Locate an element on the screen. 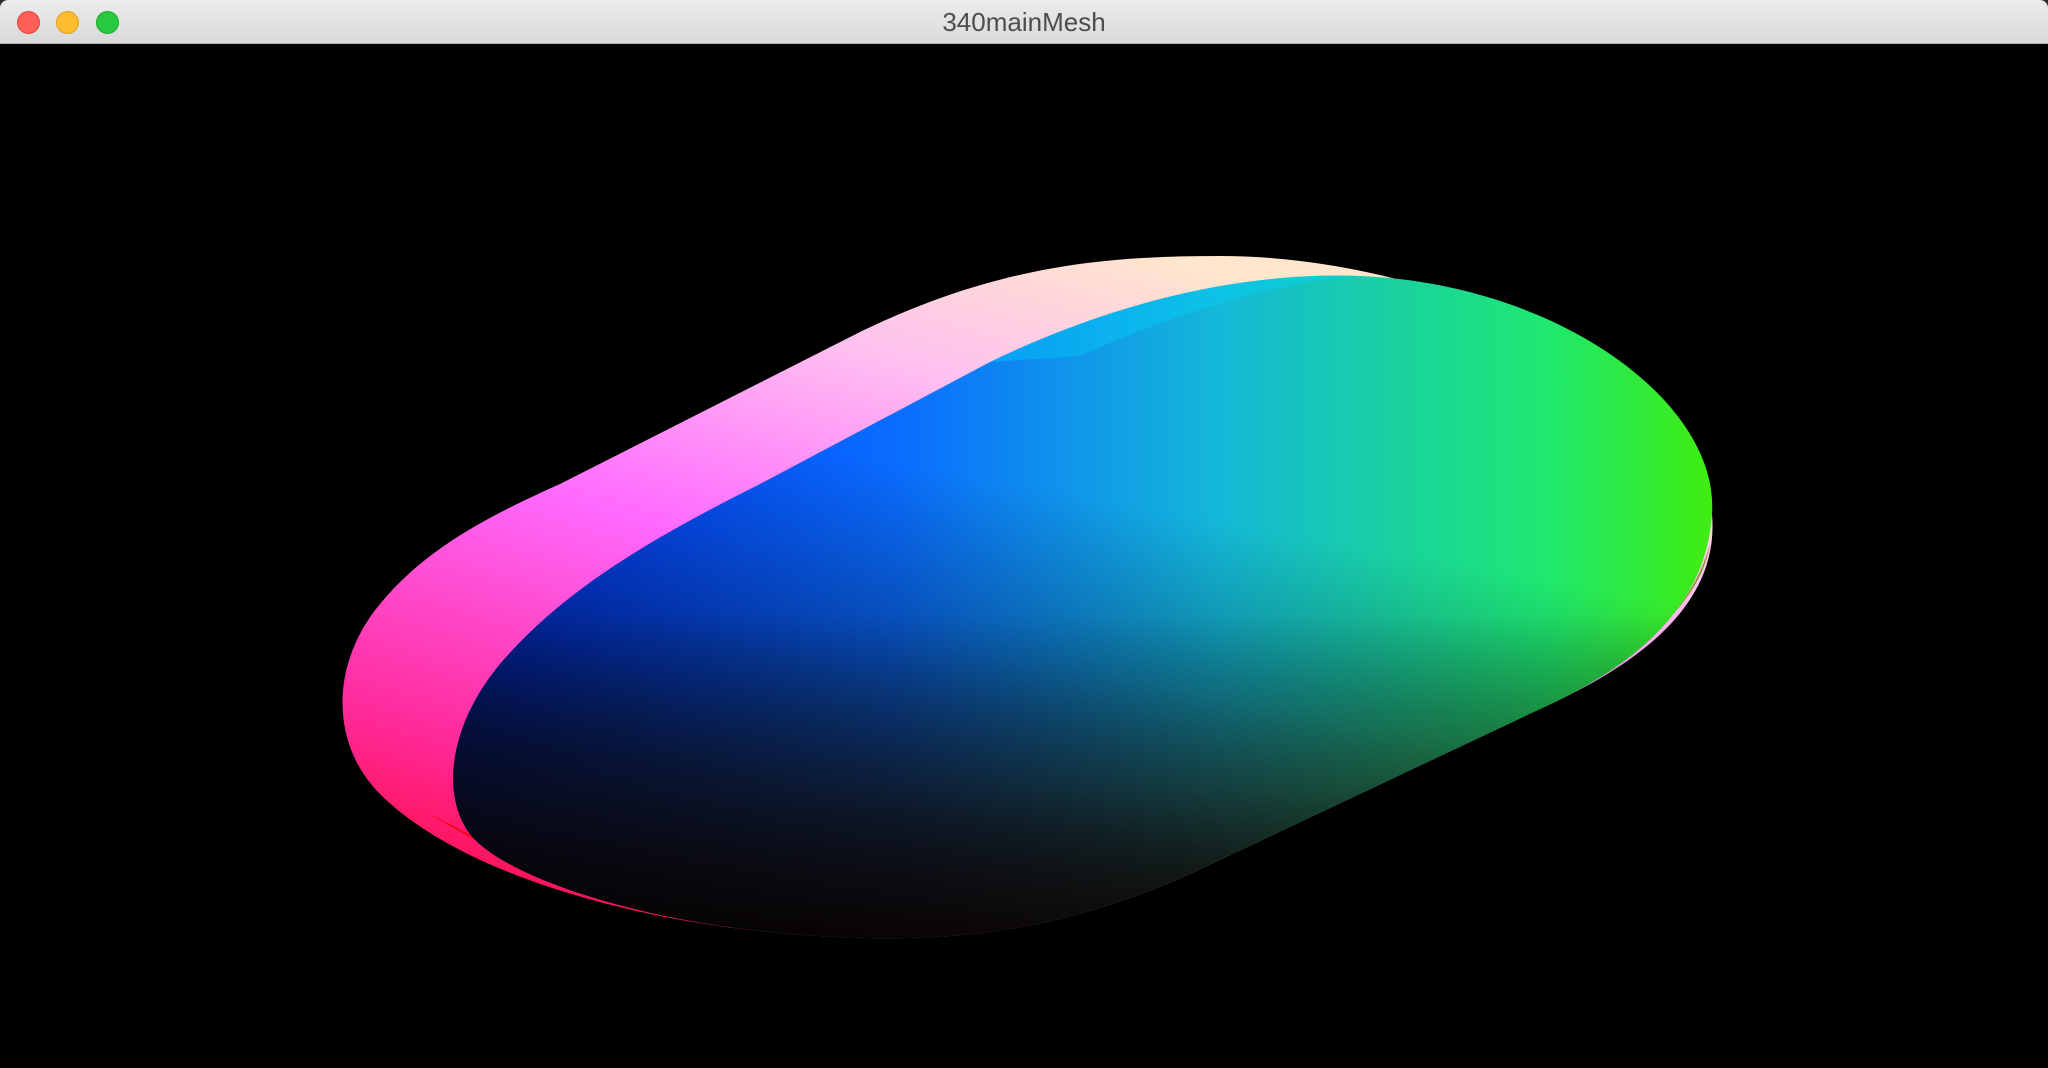 The image size is (2048, 1068). title-bar: 340mainMesh is located at coordinates (1024, 22).